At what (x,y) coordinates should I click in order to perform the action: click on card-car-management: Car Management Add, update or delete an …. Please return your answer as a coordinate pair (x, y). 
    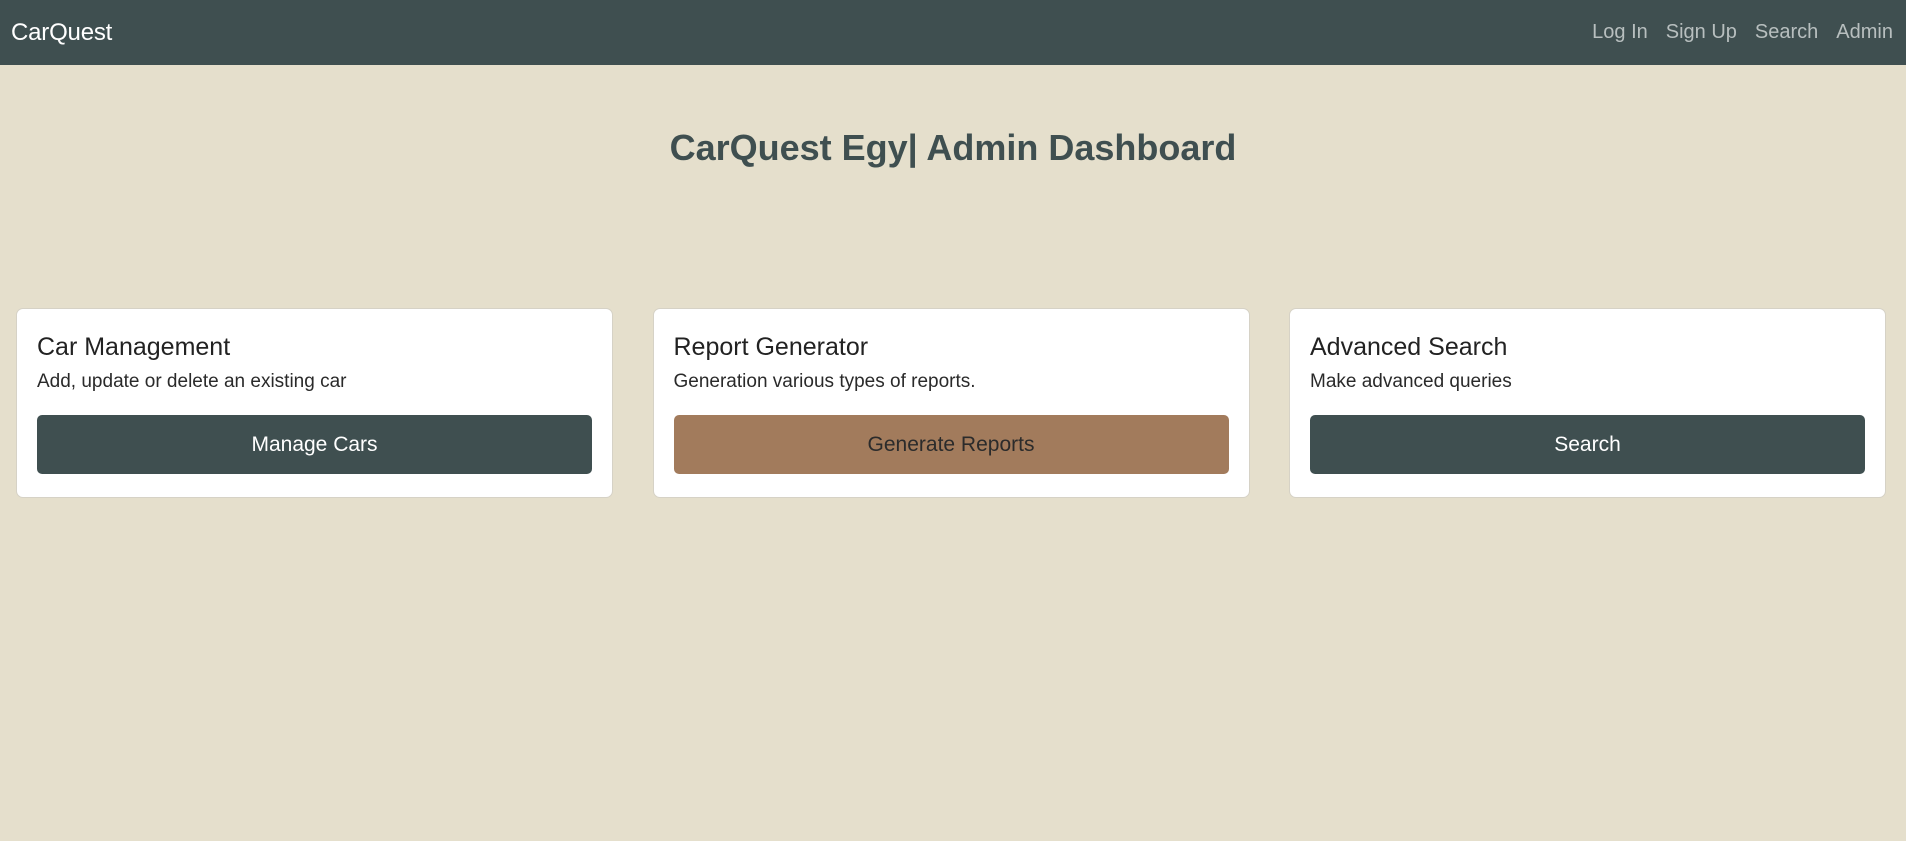
    Looking at the image, I should click on (314, 403).